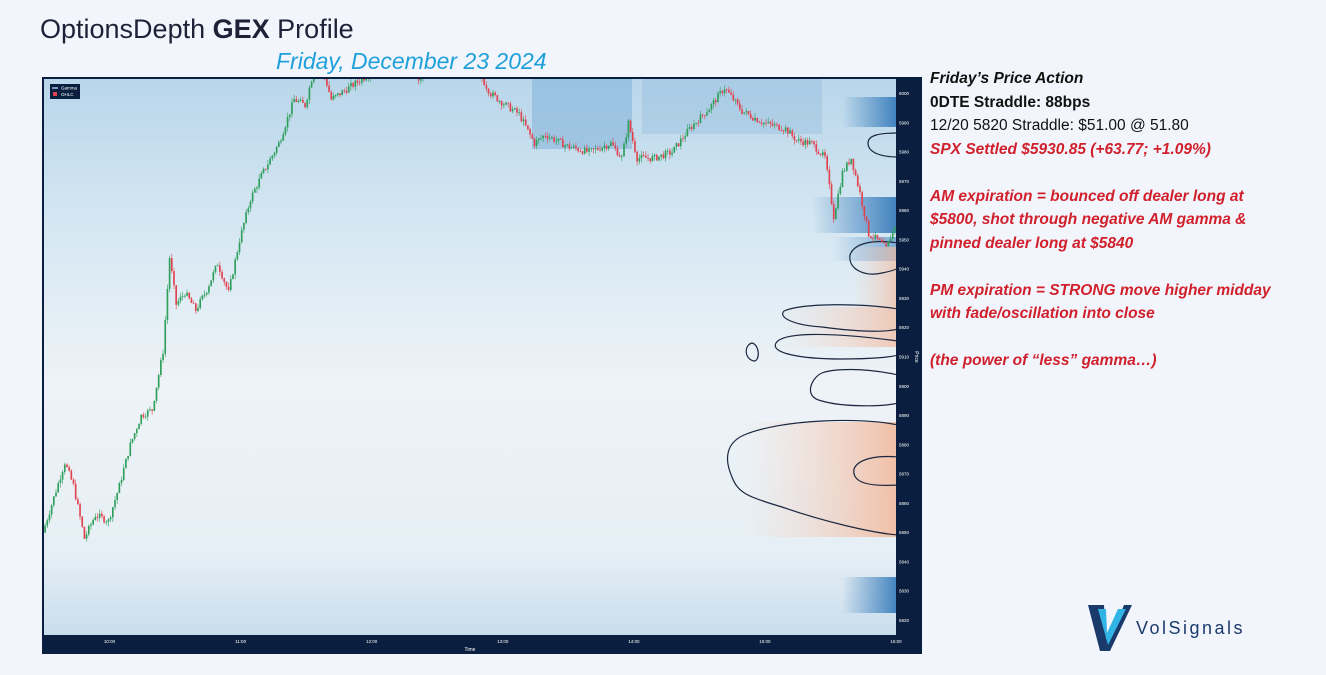 Image resolution: width=1326 pixels, height=675 pixels. Describe the element at coordinates (904, 532) in the screenshot. I see `y-tick-label: 5850` at that location.